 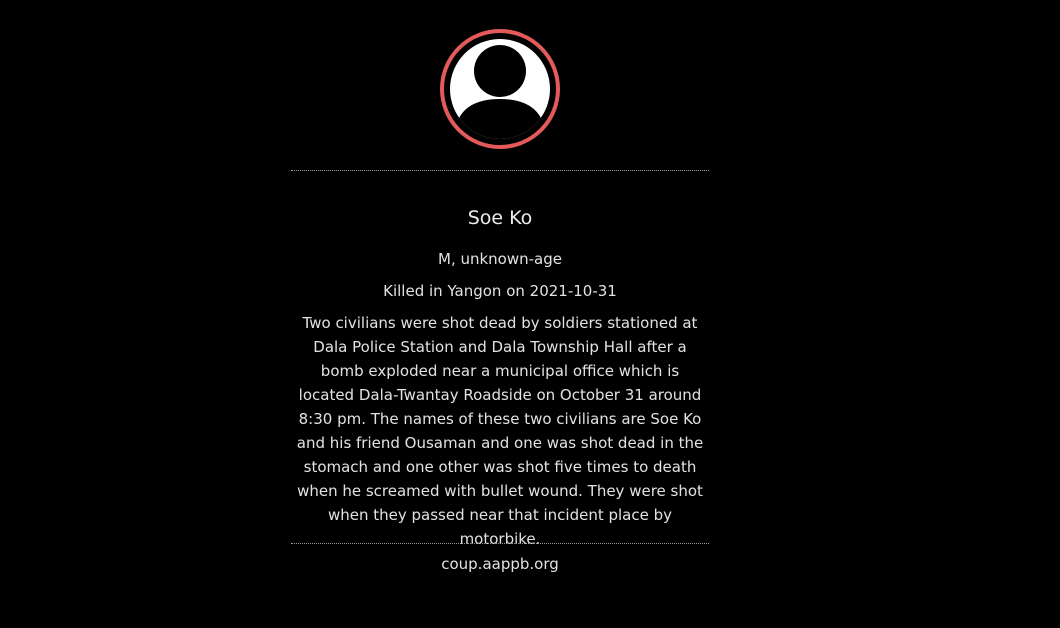 I want to click on avatar, so click(x=500, y=89).